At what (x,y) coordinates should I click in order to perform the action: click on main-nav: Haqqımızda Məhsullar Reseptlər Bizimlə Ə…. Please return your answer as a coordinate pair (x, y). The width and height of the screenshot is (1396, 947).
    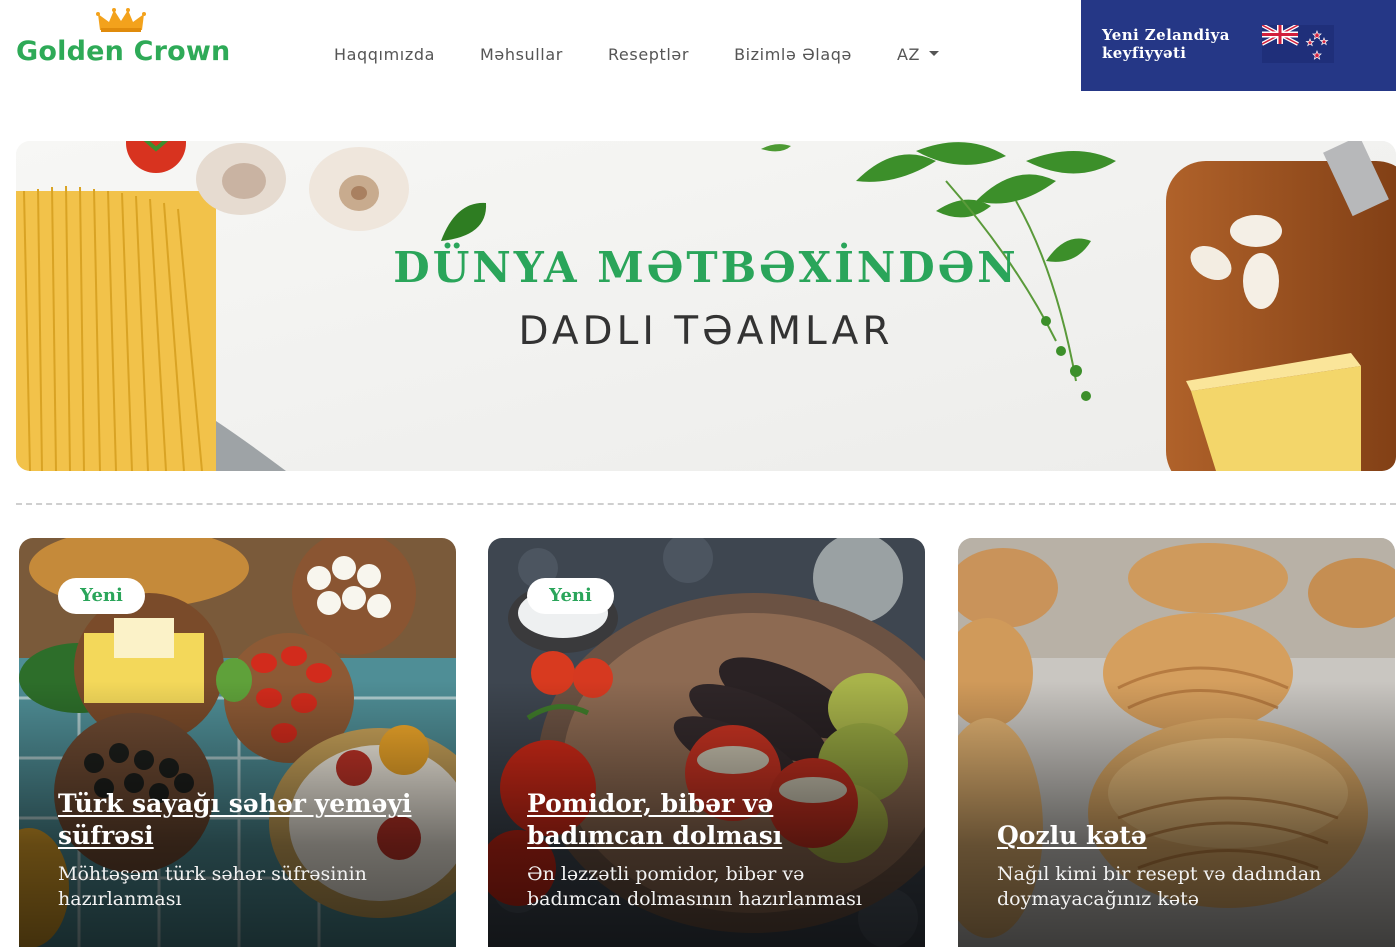
    Looking at the image, I should click on (637, 54).